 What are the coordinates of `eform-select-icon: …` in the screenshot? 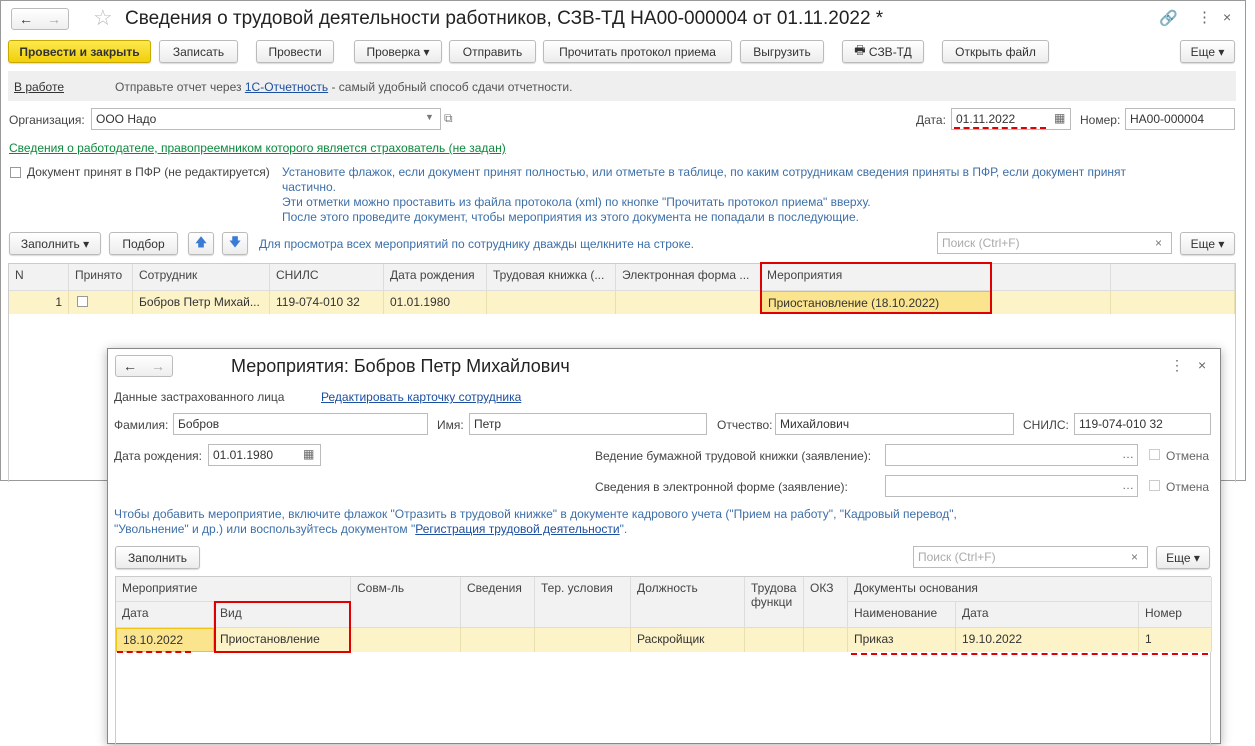 It's located at (1128, 485).